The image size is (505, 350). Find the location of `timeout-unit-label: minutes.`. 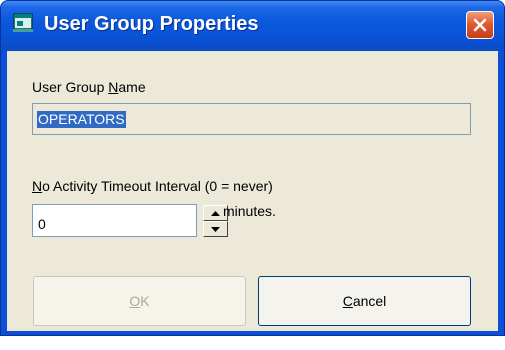

timeout-unit-label: minutes. is located at coordinates (249, 211).